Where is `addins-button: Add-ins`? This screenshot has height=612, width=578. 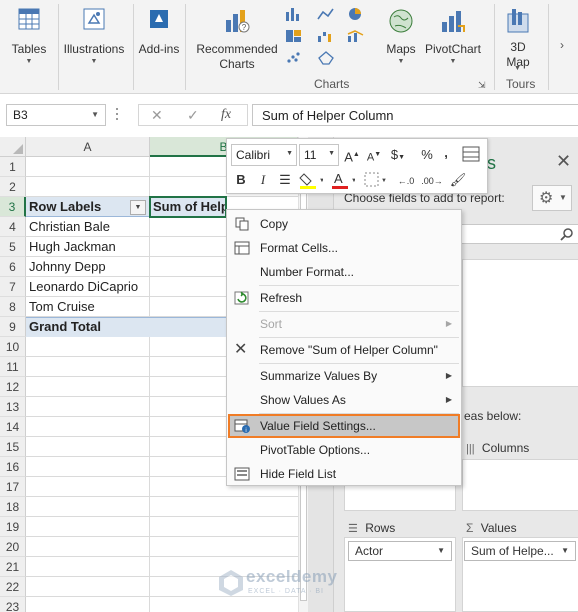 addins-button: Add-ins is located at coordinates (159, 31).